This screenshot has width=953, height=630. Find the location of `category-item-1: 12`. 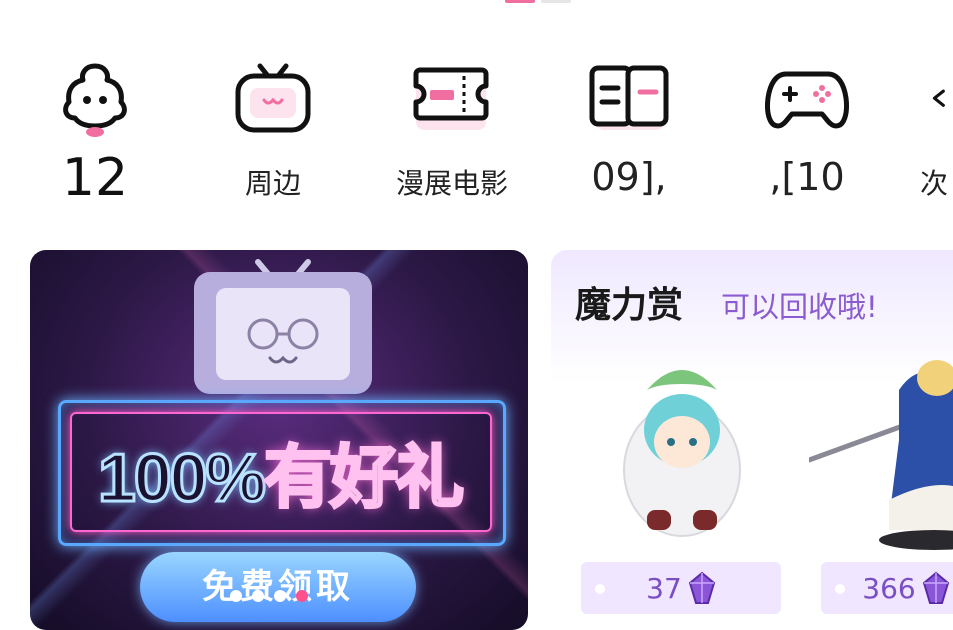

category-item-1: 12 is located at coordinates (95, 134).